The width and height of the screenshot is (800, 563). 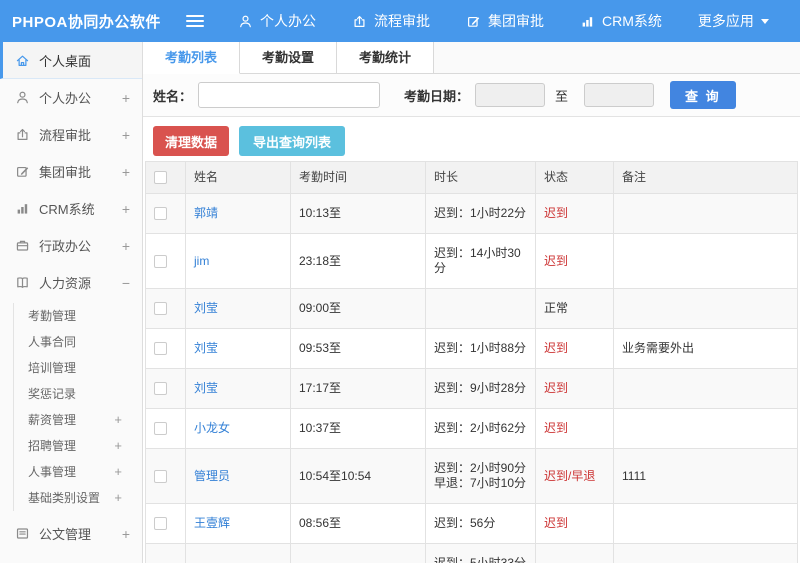 What do you see at coordinates (386, 57) in the screenshot?
I see `tab-attendance-stats: 考勤统计` at bounding box center [386, 57].